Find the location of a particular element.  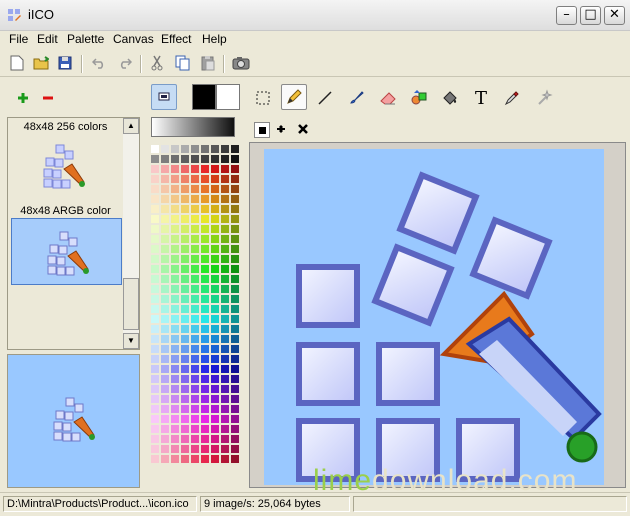

scroll-thumb is located at coordinates (131, 304).